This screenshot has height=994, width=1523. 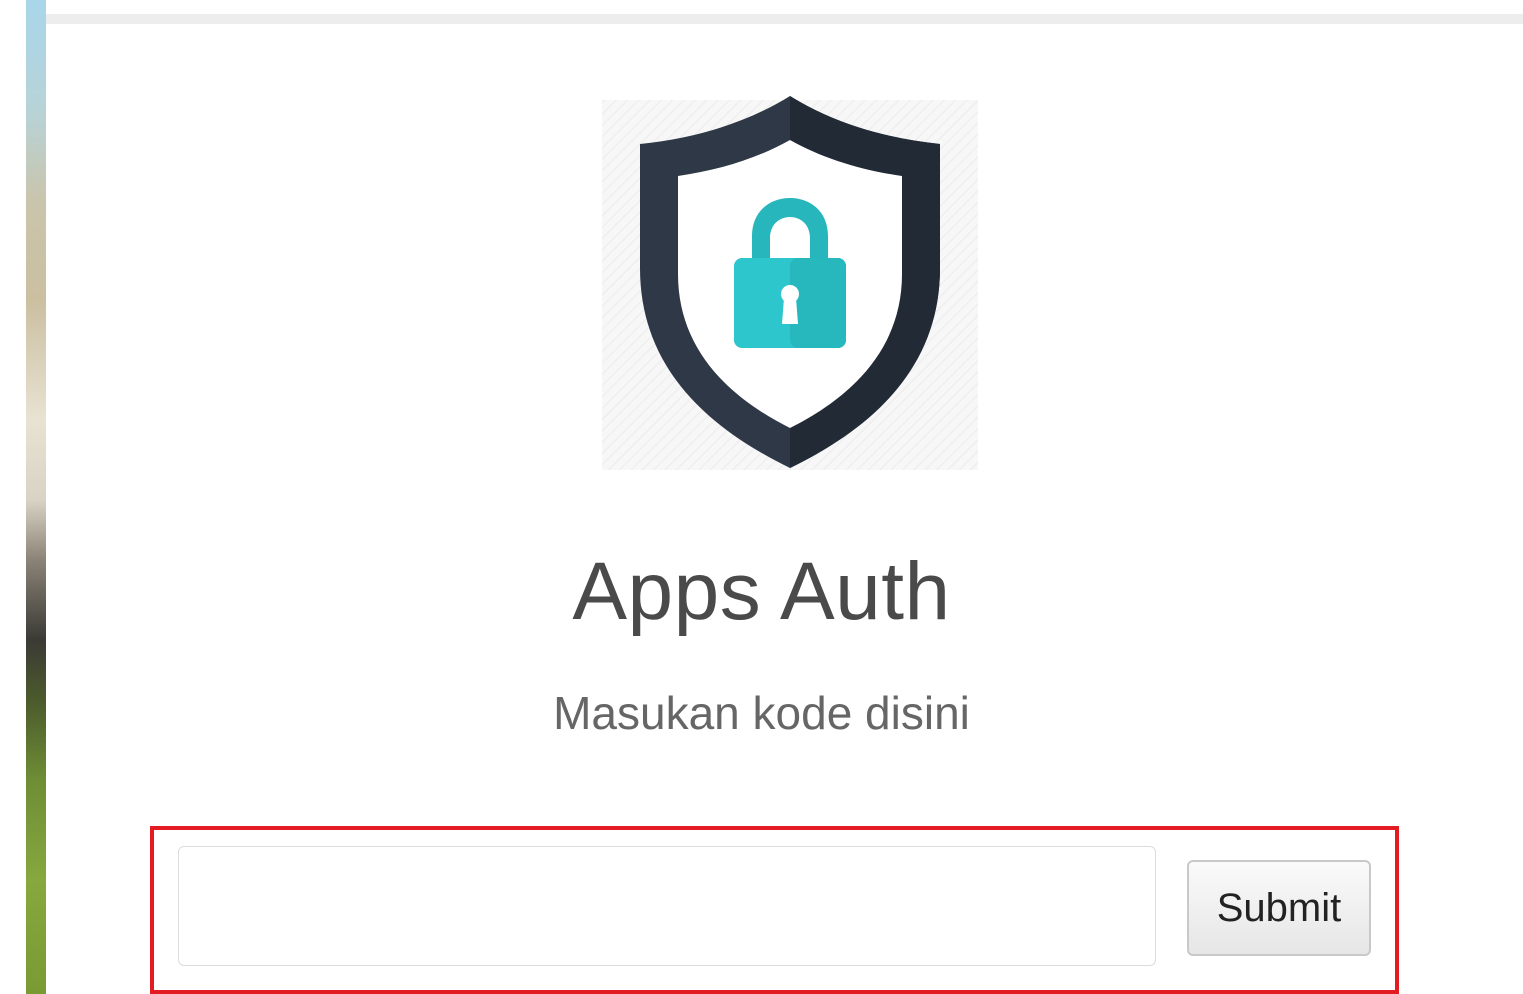 What do you see at coordinates (761, 591) in the screenshot?
I see `app-title: Apps Auth` at bounding box center [761, 591].